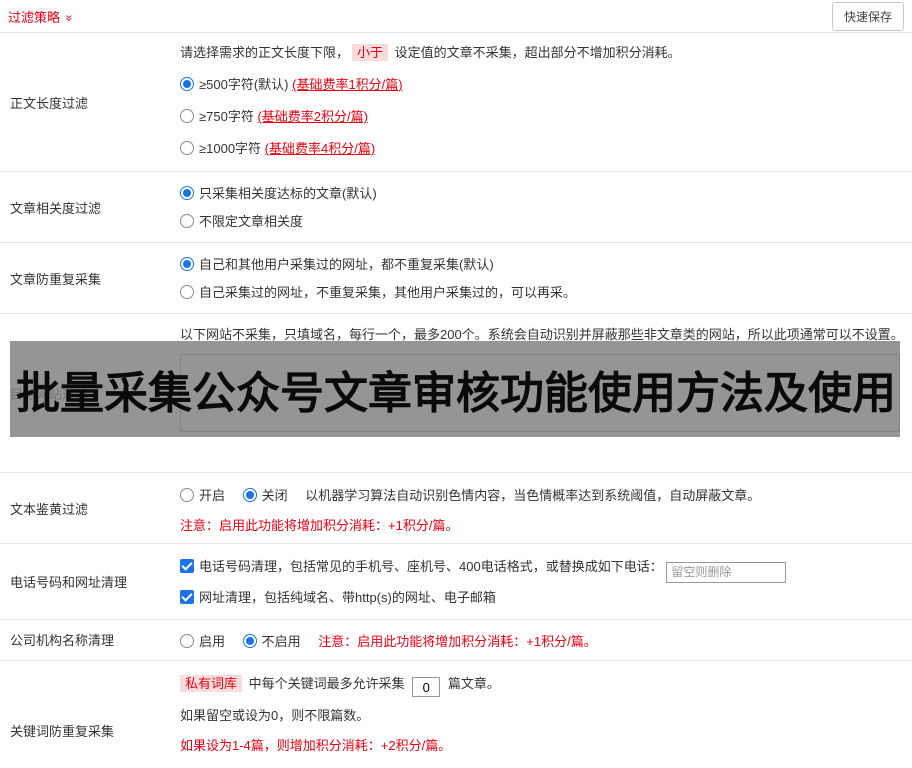 This screenshot has width=912, height=768. I want to click on private-lexicon-badge: 私有词库, so click(211, 683).